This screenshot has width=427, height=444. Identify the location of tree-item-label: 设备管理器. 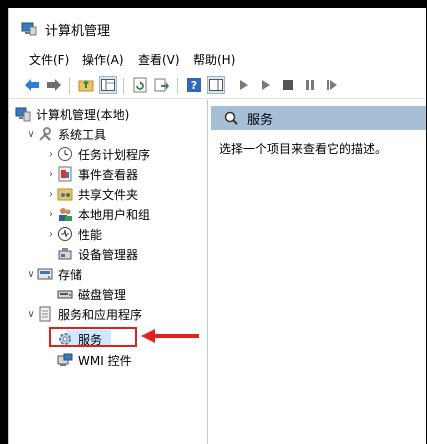
(108, 254).